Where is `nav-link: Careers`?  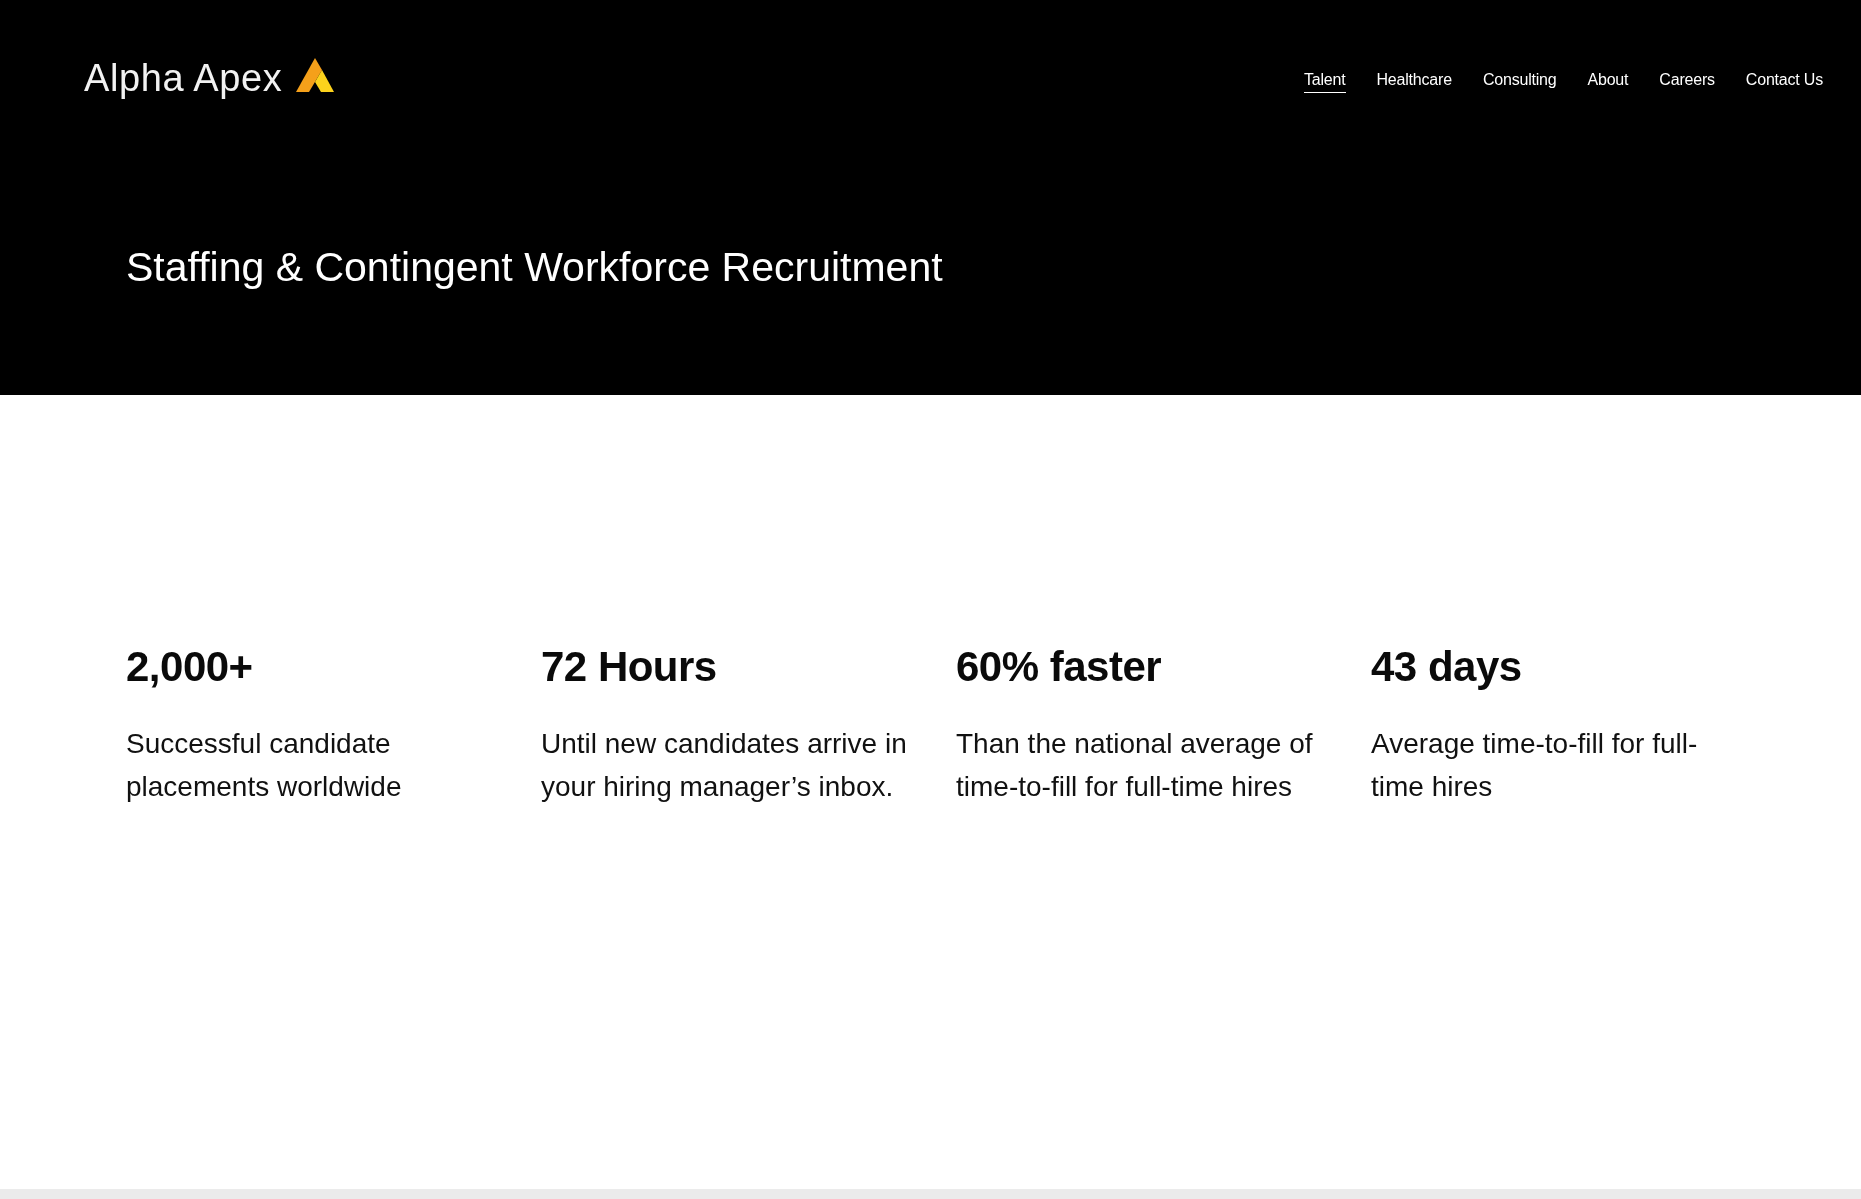 nav-link: Careers is located at coordinates (1687, 82).